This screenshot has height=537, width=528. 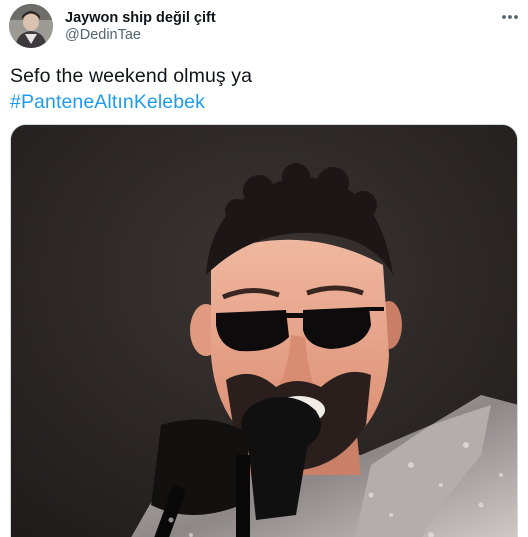 What do you see at coordinates (103, 35) in the screenshot?
I see `author-handle: @DedinTae` at bounding box center [103, 35].